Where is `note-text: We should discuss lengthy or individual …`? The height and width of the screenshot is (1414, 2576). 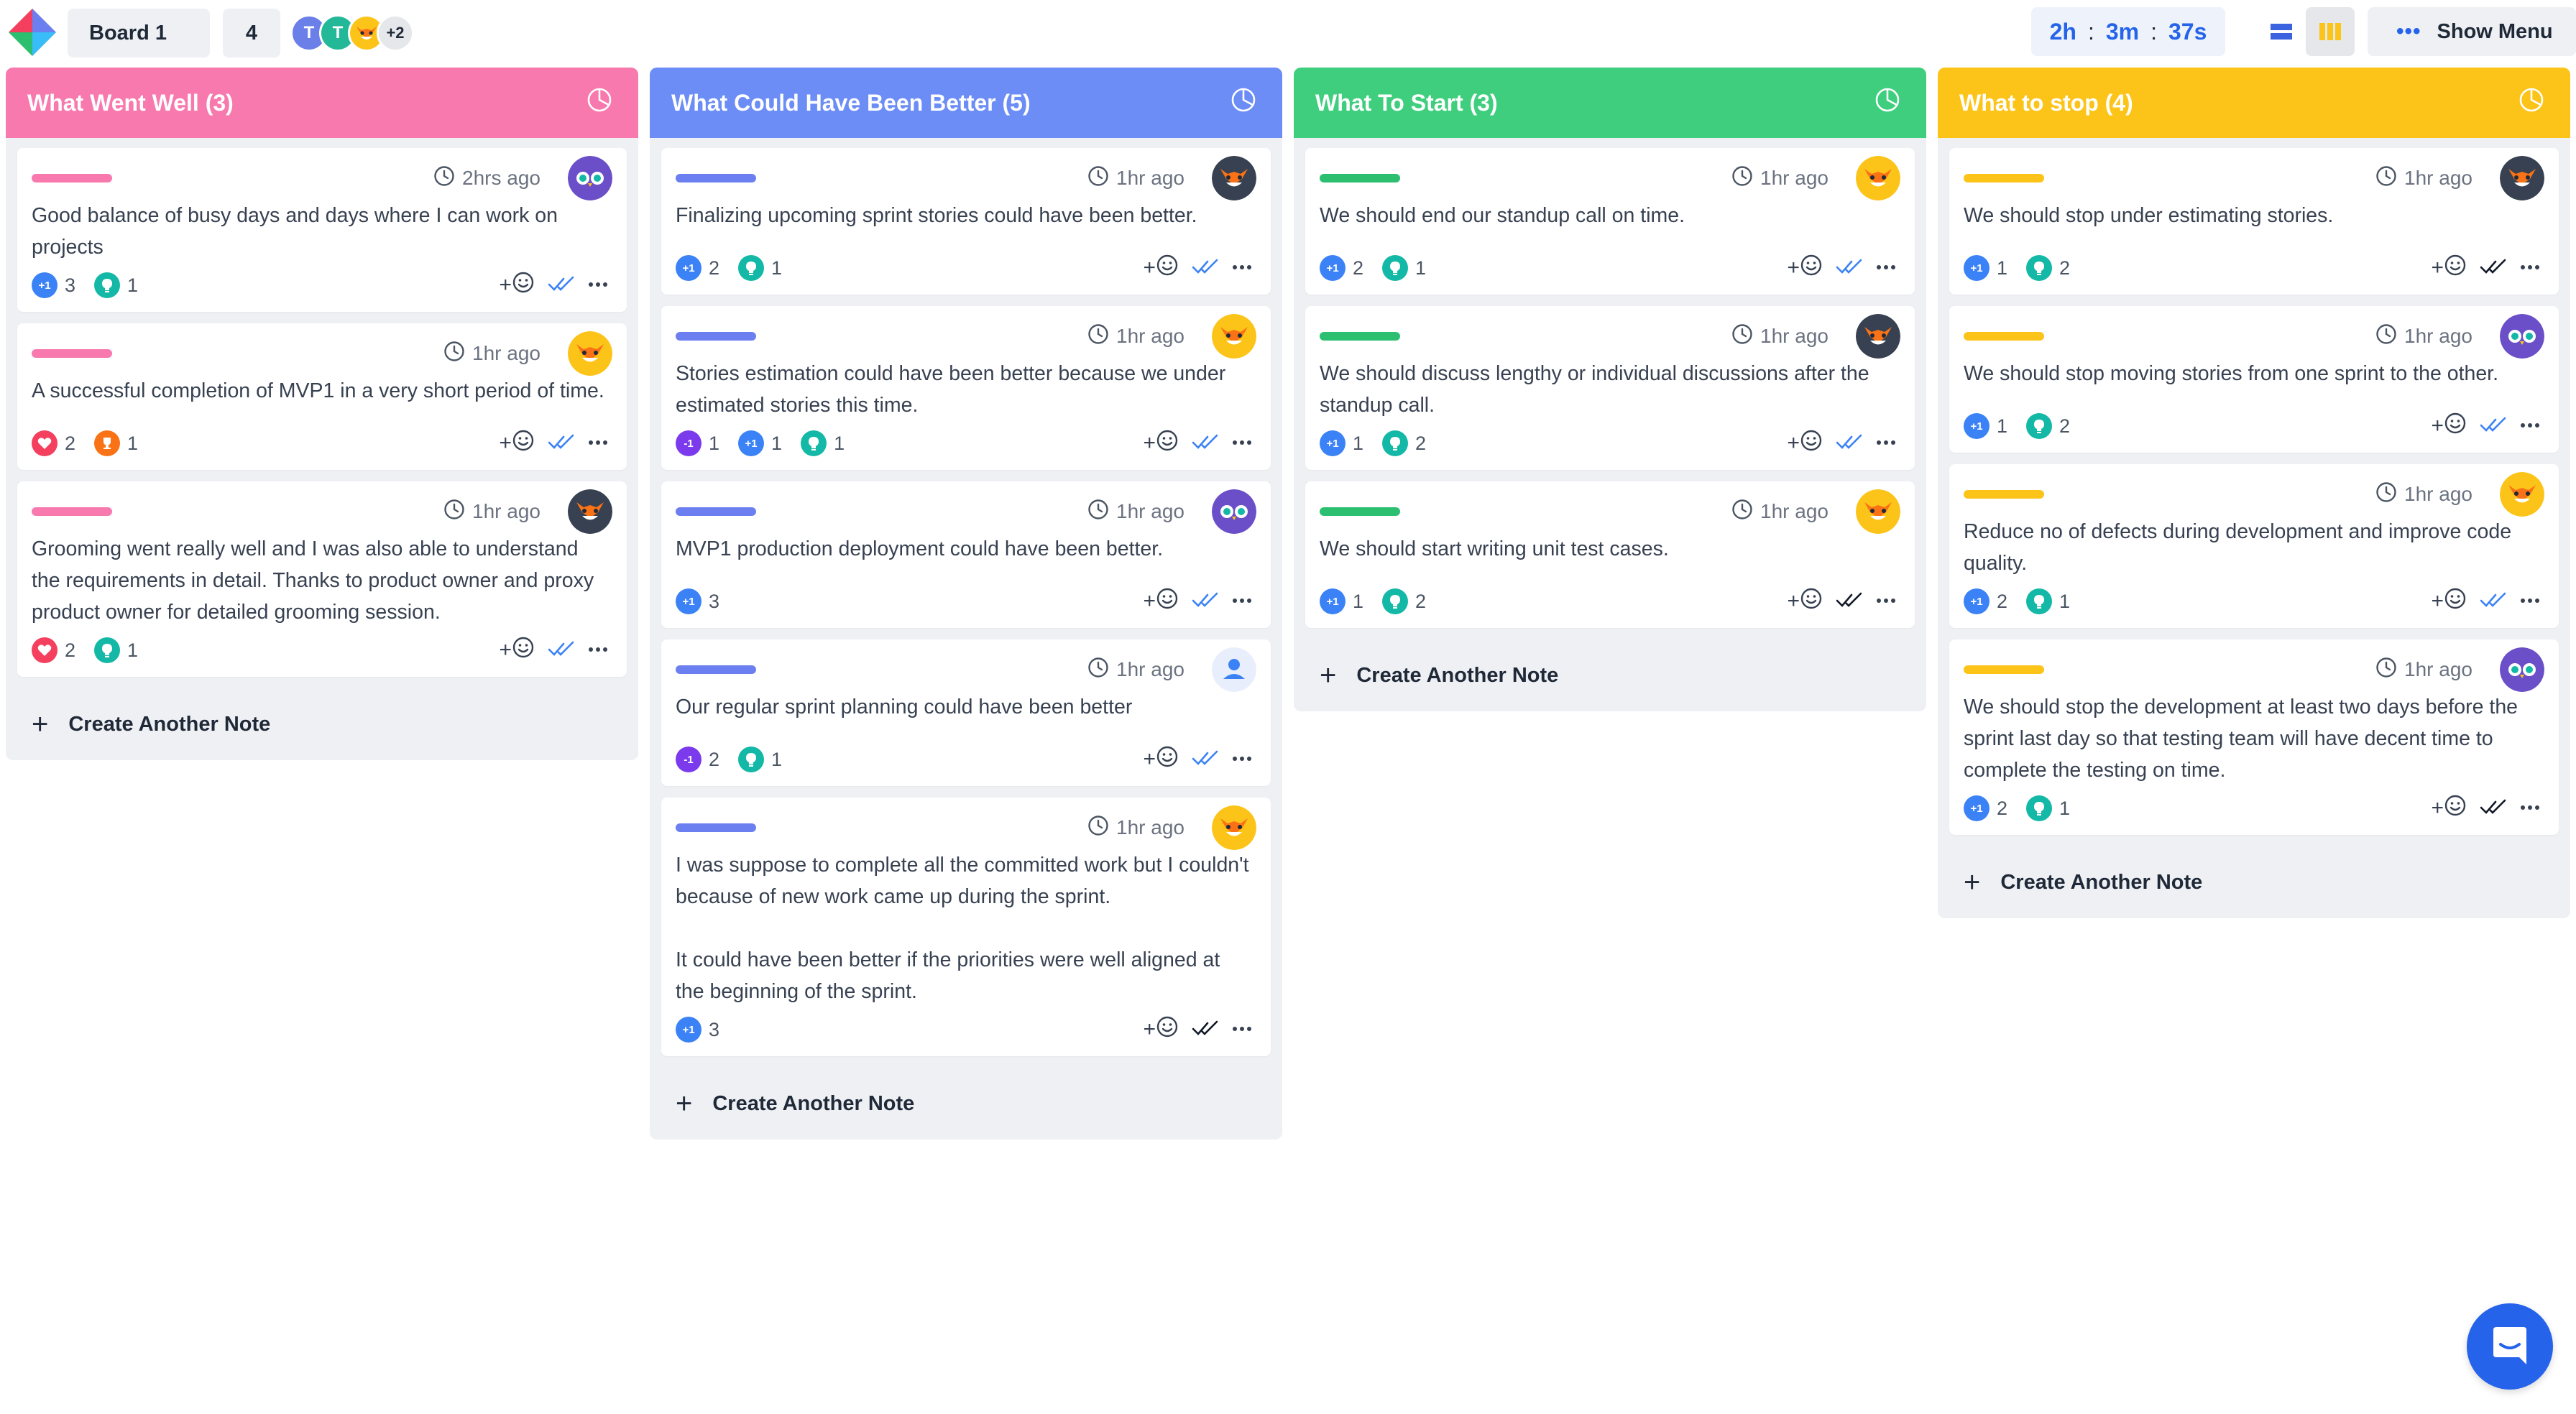 note-text: We should discuss lengthy or individual … is located at coordinates (1610, 389).